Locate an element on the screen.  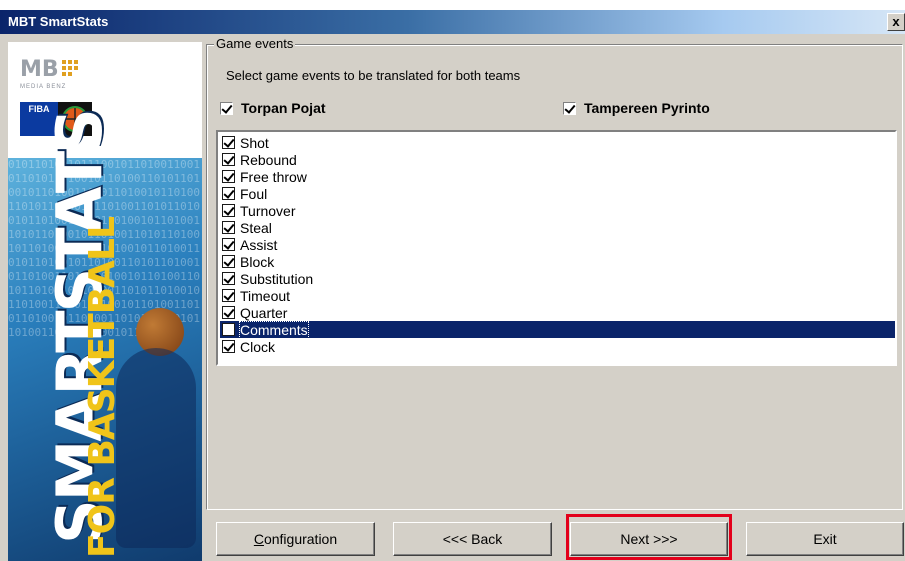
event-label: Block is located at coordinates (257, 261).